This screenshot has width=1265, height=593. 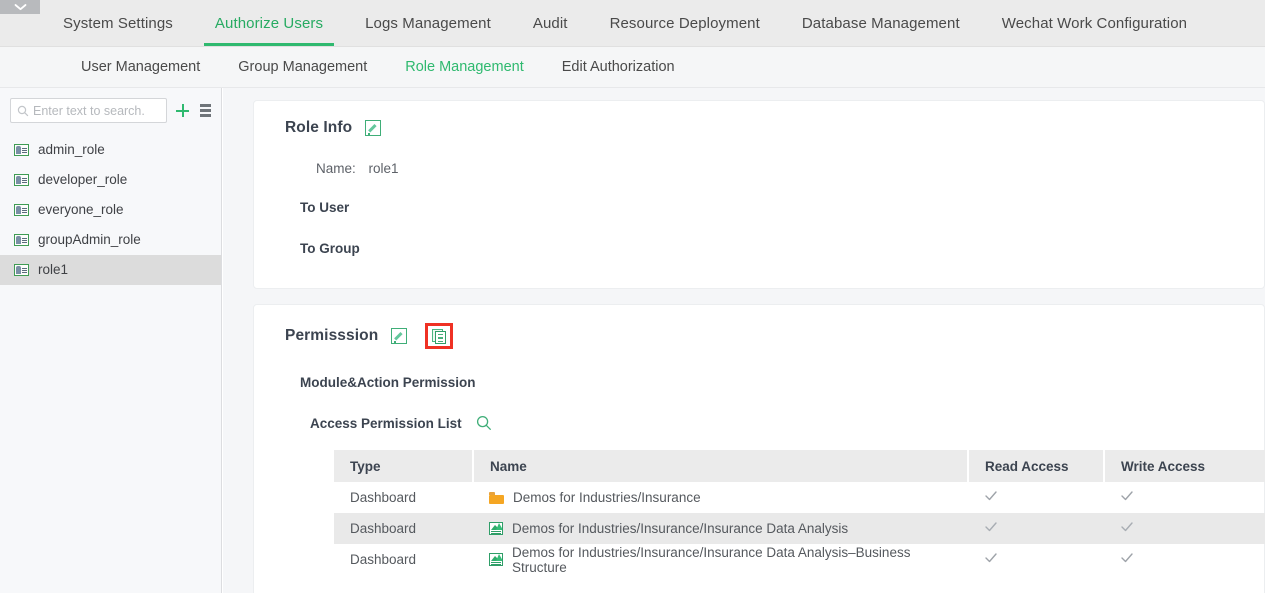 I want to click on resource-name: Demos for Industries/Insurance, so click(x=607, y=497).